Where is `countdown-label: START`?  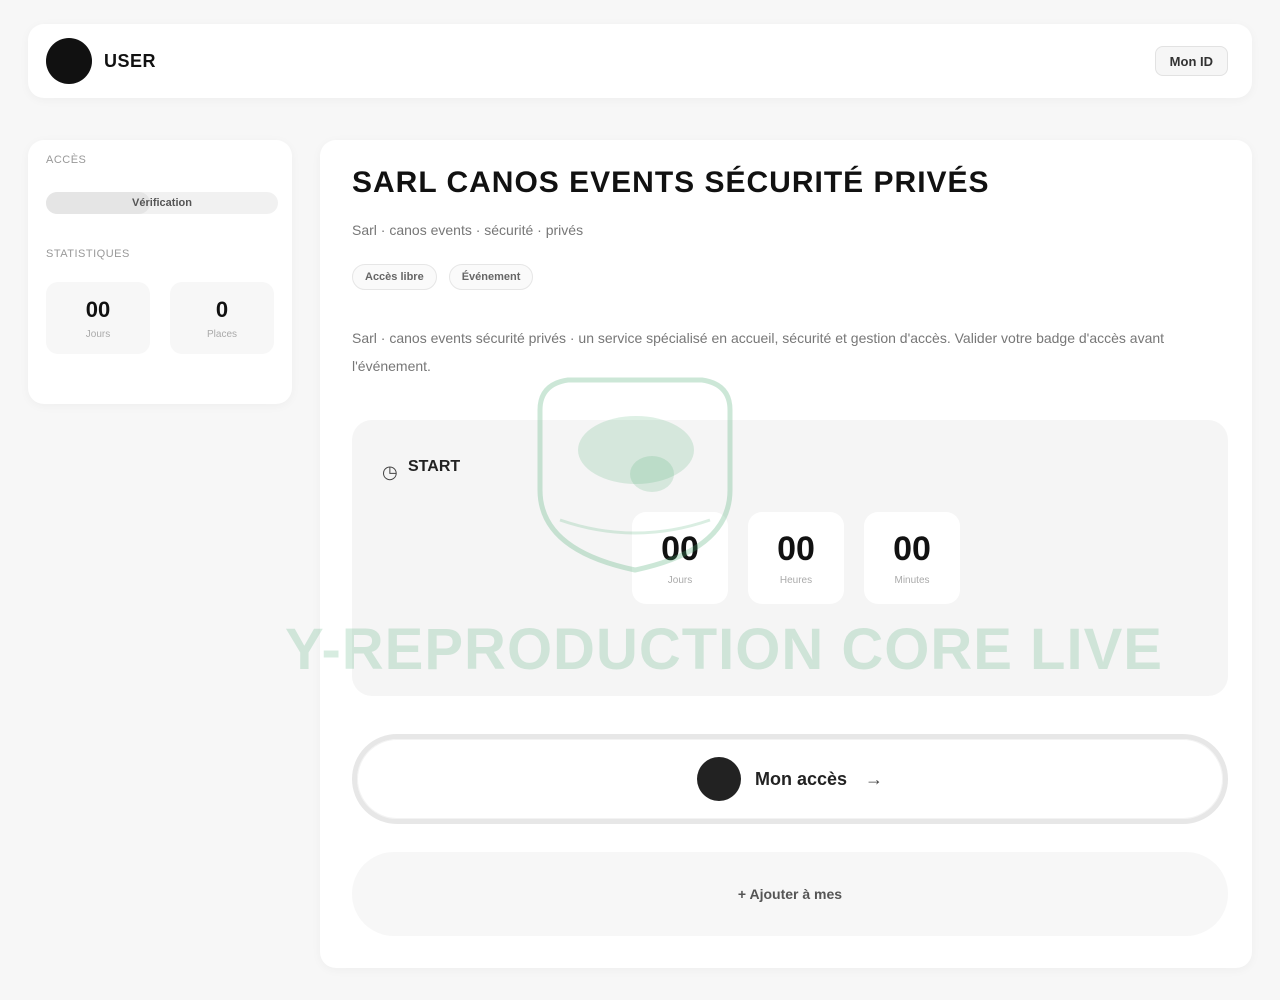 countdown-label: START is located at coordinates (434, 466).